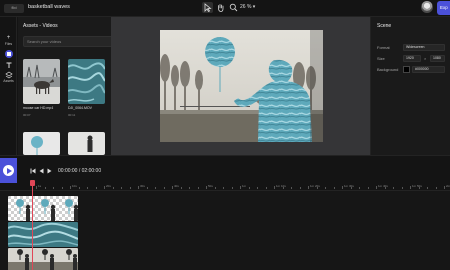  Describe the element at coordinates (40, 186) in the screenshot. I see `ruler-tick-label: 1s` at that location.